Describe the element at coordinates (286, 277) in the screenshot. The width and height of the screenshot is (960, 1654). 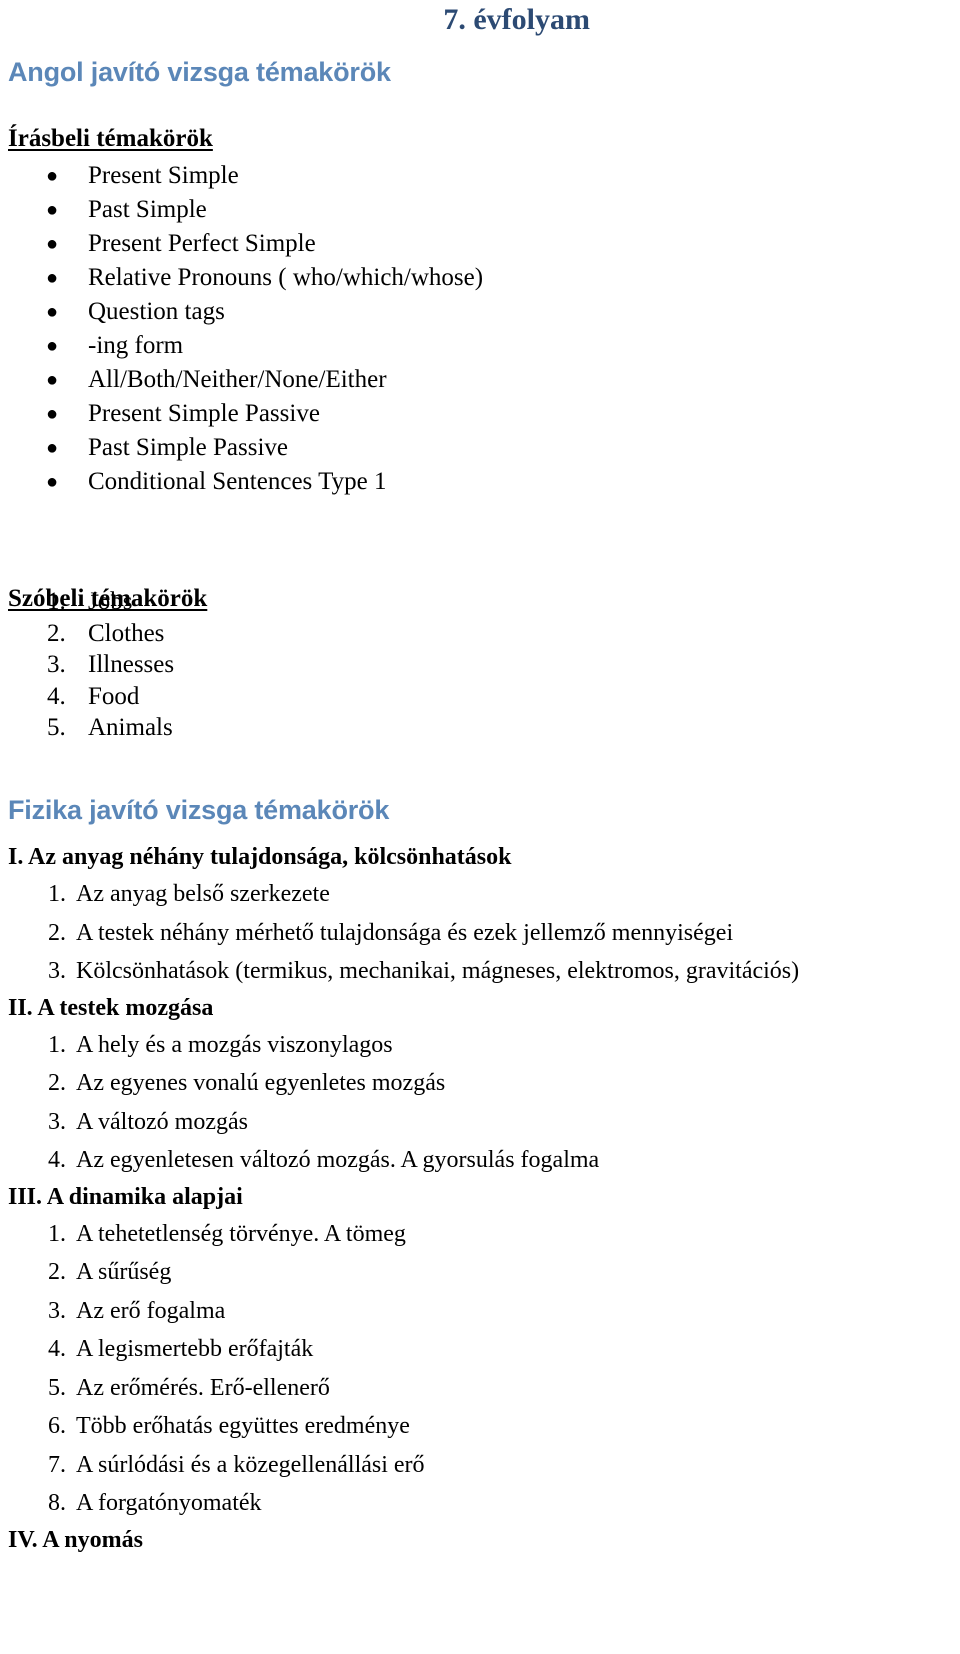
I see `list-item-label: Relative Pronouns ( who/which/whose)` at that location.